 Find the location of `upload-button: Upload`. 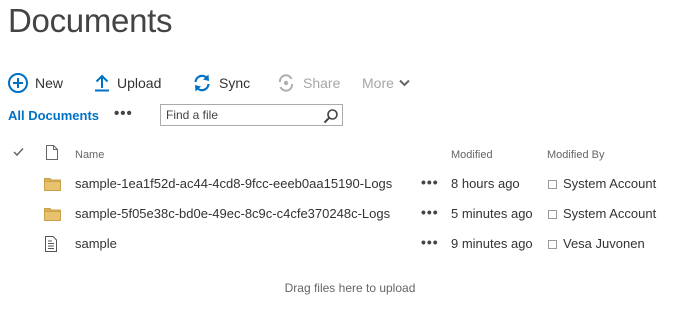

upload-button: Upload is located at coordinates (127, 83).